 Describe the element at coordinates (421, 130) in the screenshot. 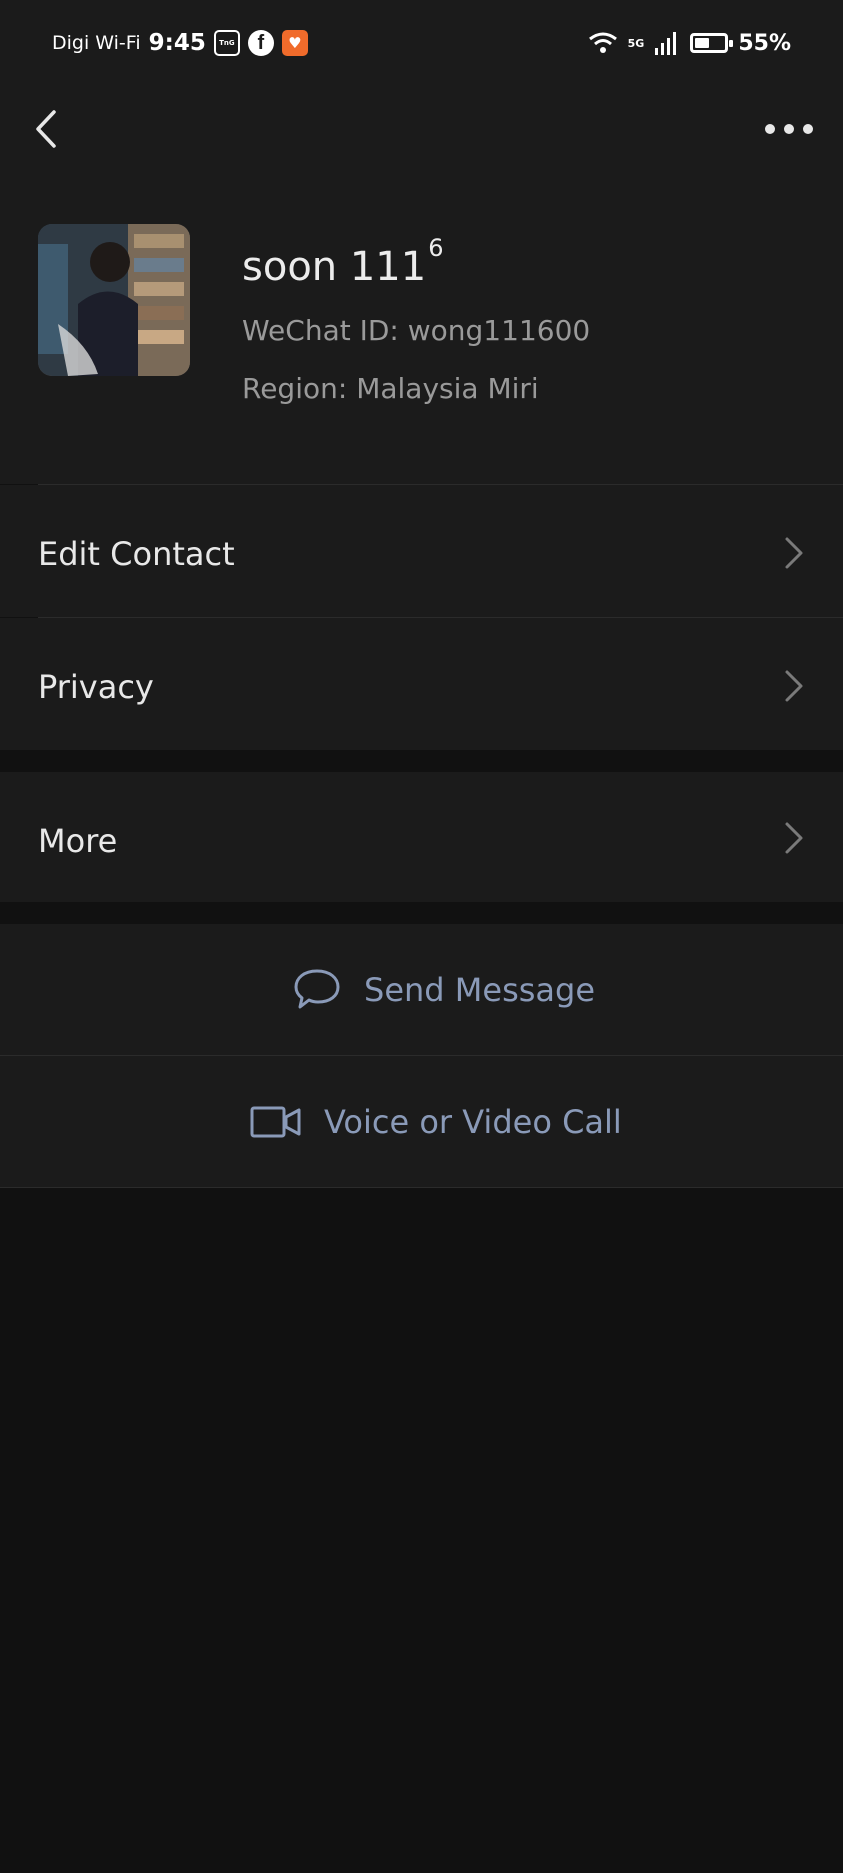

I see `top-nav` at that location.